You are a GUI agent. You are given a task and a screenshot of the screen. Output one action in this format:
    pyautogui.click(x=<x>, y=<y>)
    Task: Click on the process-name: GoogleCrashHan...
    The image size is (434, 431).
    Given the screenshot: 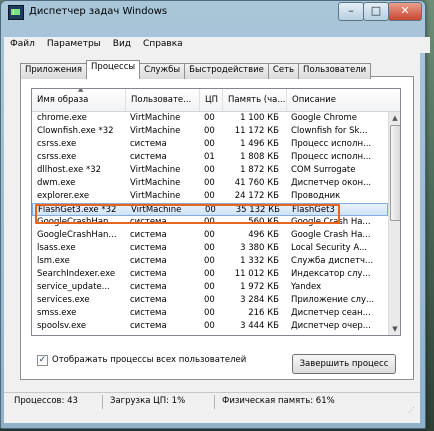 What is the action you would take?
    pyautogui.click(x=77, y=235)
    